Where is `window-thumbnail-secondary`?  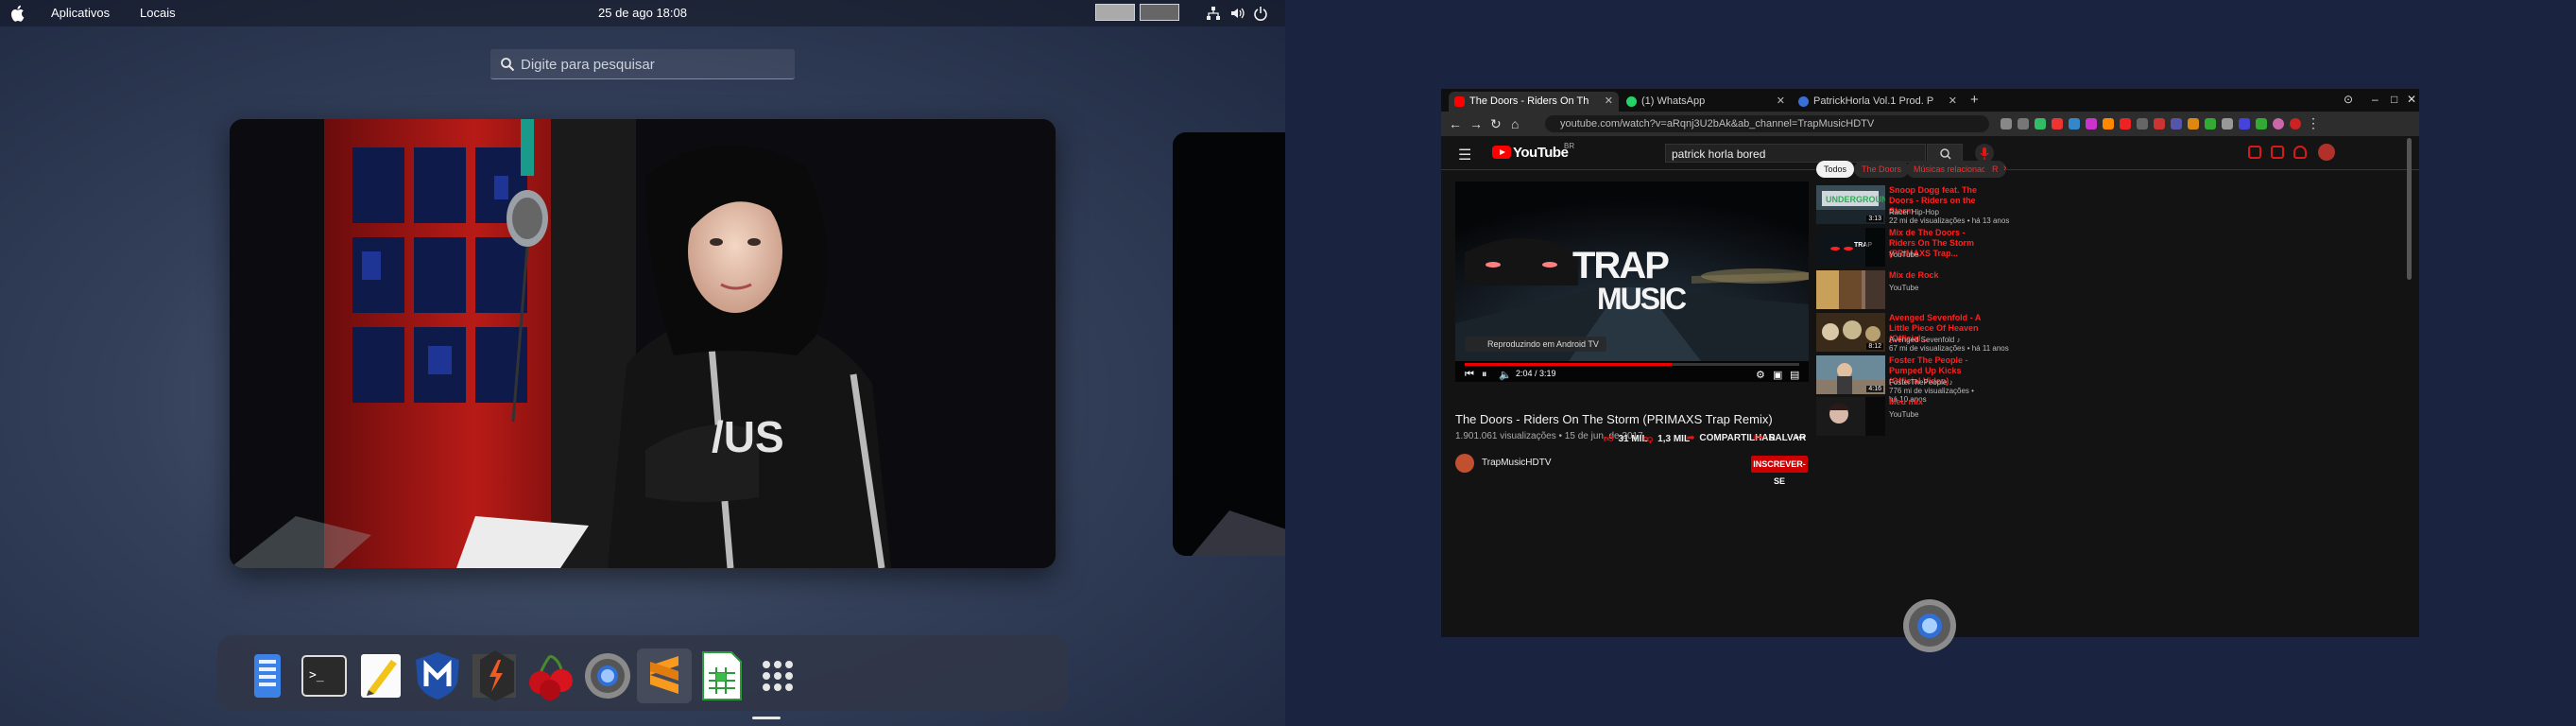
window-thumbnail-secondary is located at coordinates (1229, 344).